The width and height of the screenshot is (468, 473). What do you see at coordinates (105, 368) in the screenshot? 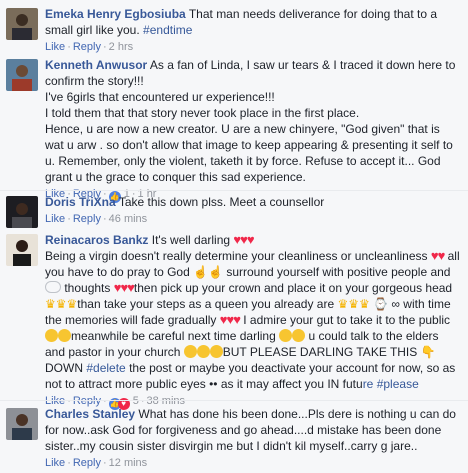
I see `hashtag-link: #delete` at bounding box center [105, 368].